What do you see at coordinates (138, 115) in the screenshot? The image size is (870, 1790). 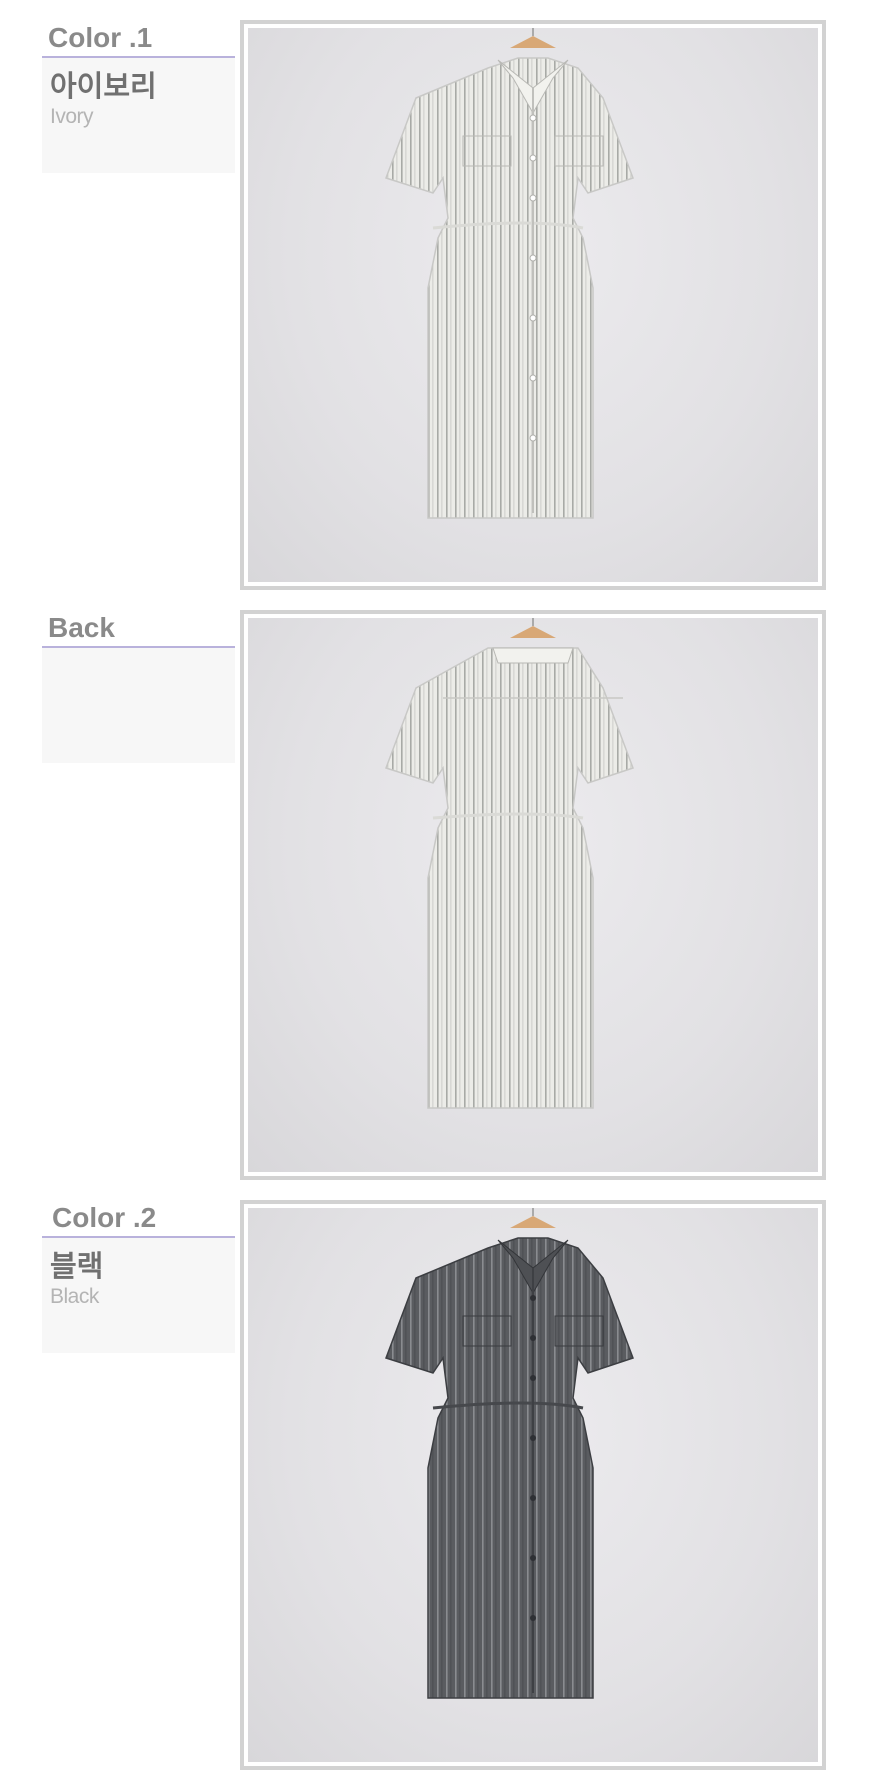 I see `color-name-box: 아이보리 Ivory` at bounding box center [138, 115].